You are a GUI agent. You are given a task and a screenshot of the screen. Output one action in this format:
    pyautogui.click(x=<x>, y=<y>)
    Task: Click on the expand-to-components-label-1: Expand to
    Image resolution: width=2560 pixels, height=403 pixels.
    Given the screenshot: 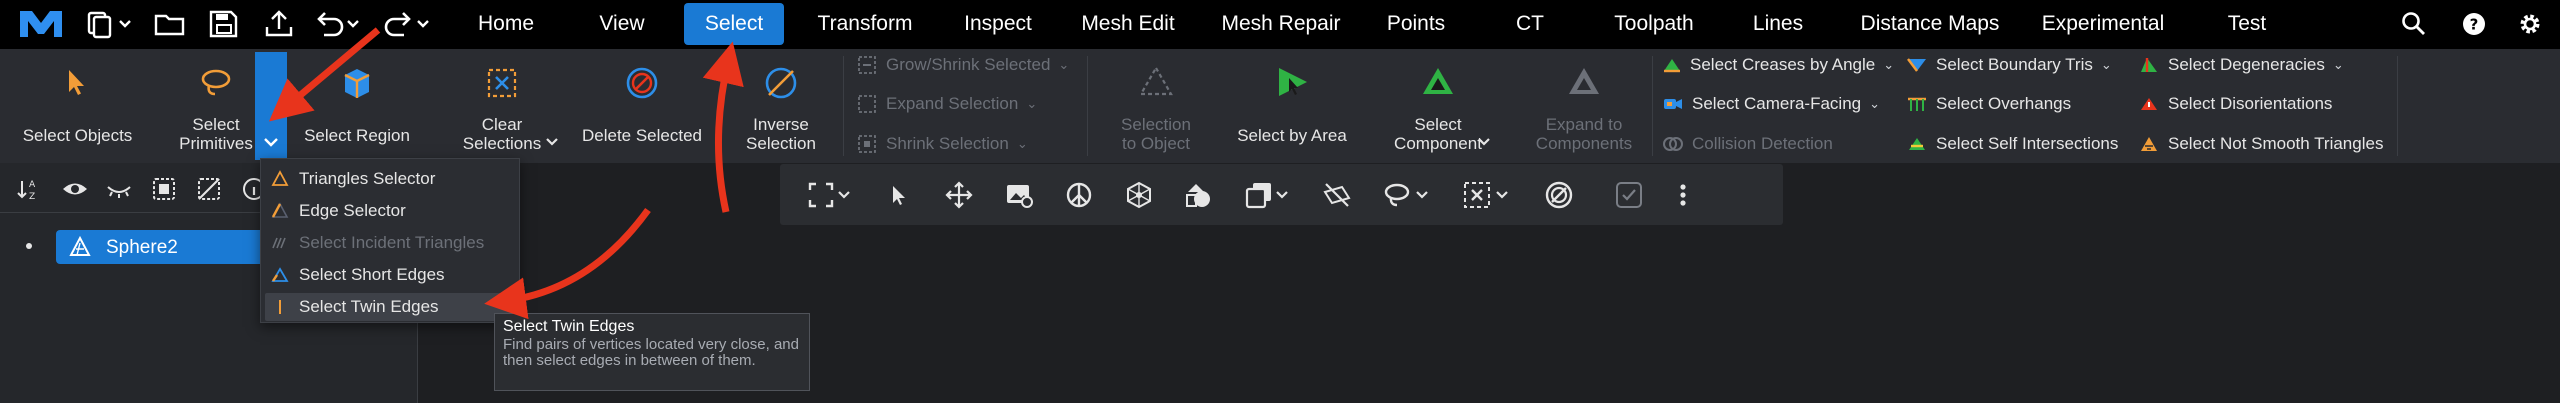 What is the action you would take?
    pyautogui.click(x=1584, y=124)
    